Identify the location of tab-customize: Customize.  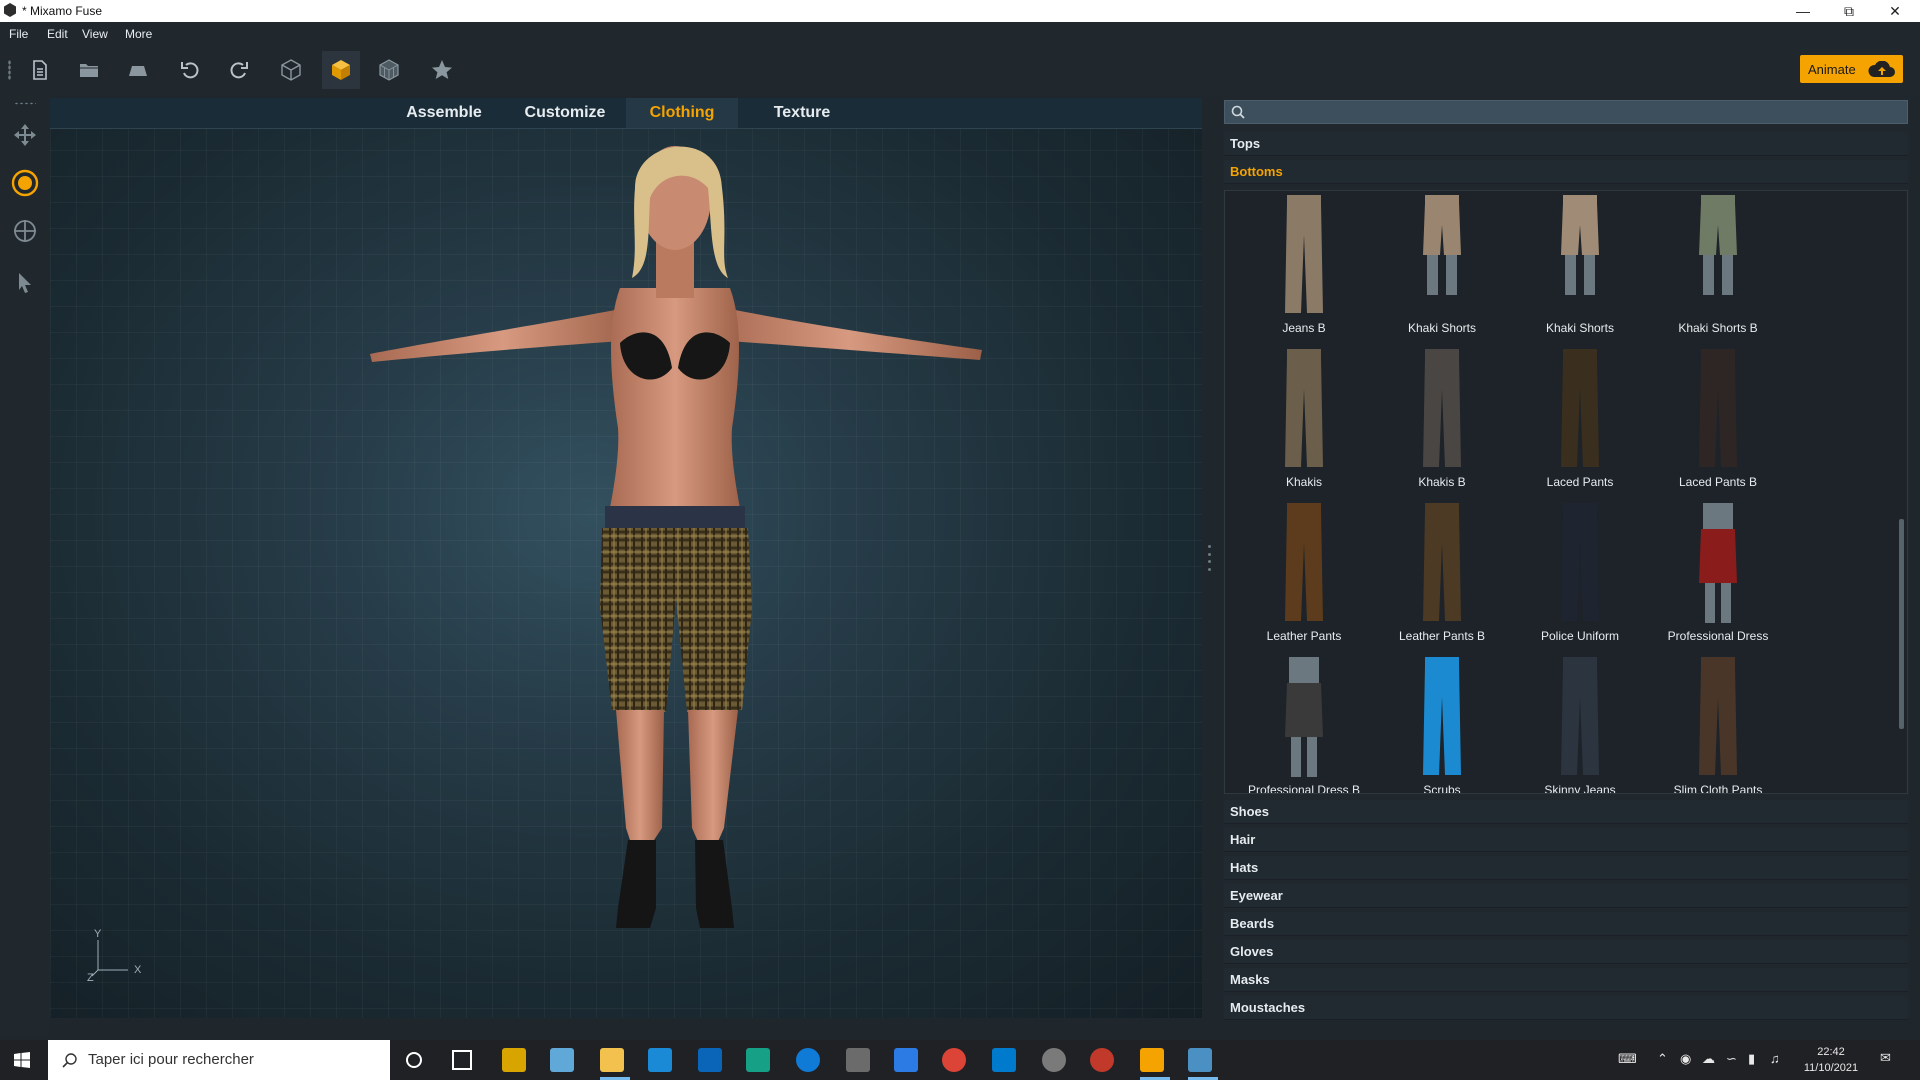
(565, 113).